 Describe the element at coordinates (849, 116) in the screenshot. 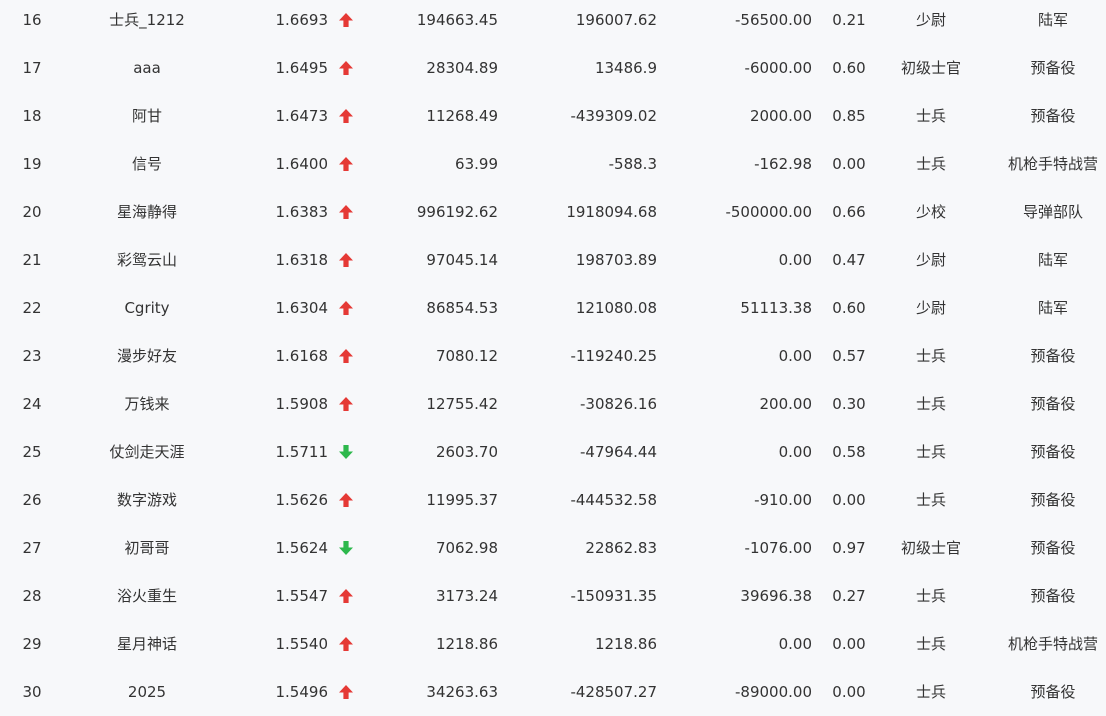

I see `ratio-cell: 0.85` at that location.